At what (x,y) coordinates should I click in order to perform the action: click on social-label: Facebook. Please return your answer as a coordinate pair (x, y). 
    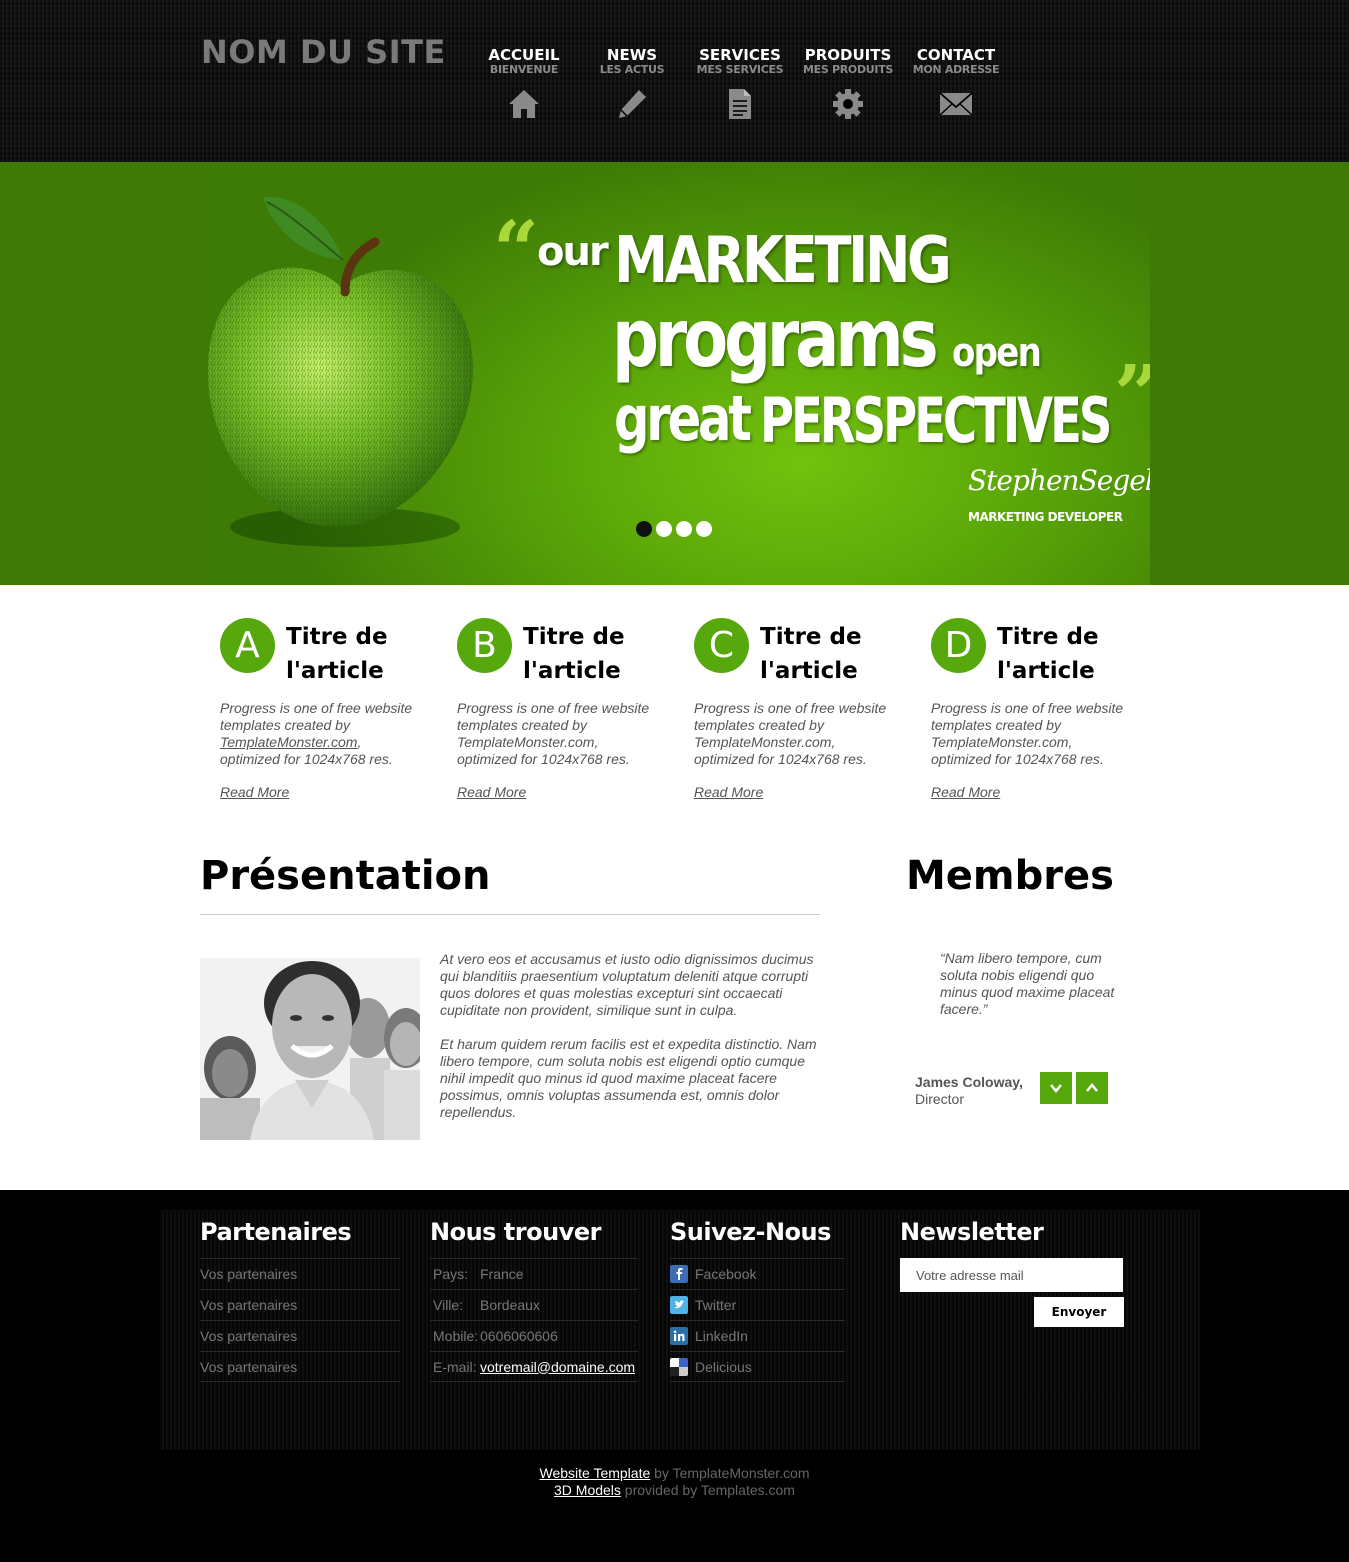
    Looking at the image, I should click on (726, 1274).